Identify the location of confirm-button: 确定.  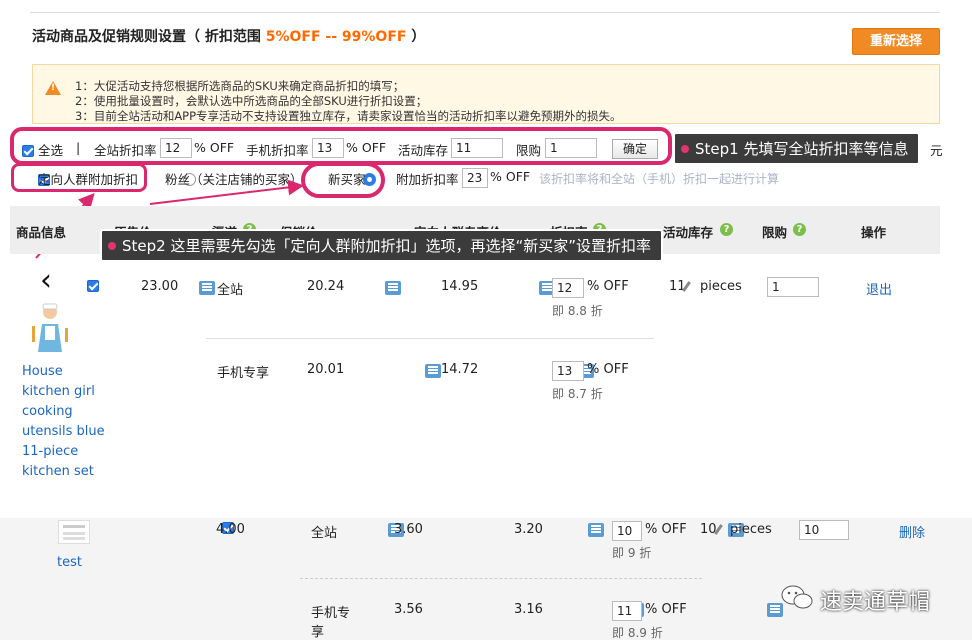
(635, 149).